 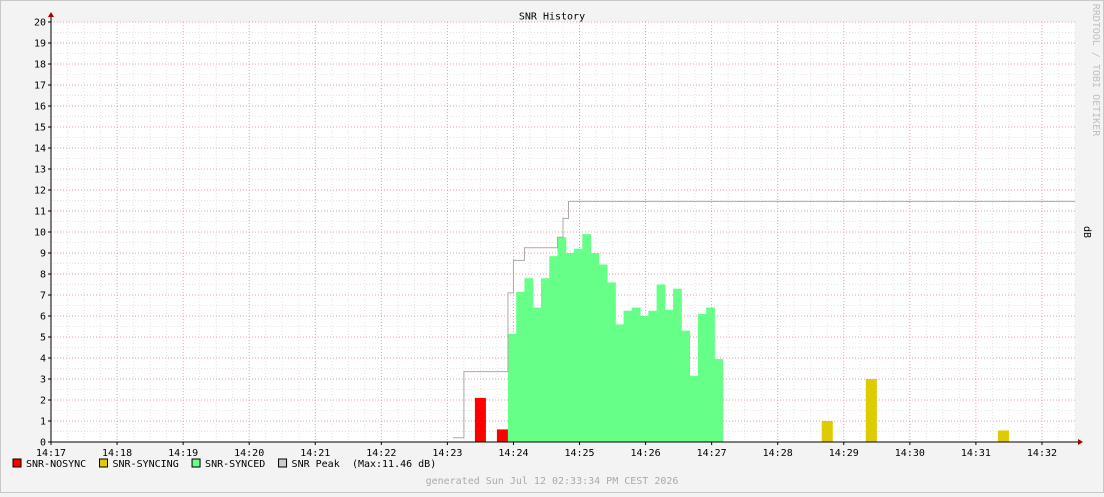 I want to click on x-tick-label: 14:28, so click(x=778, y=453).